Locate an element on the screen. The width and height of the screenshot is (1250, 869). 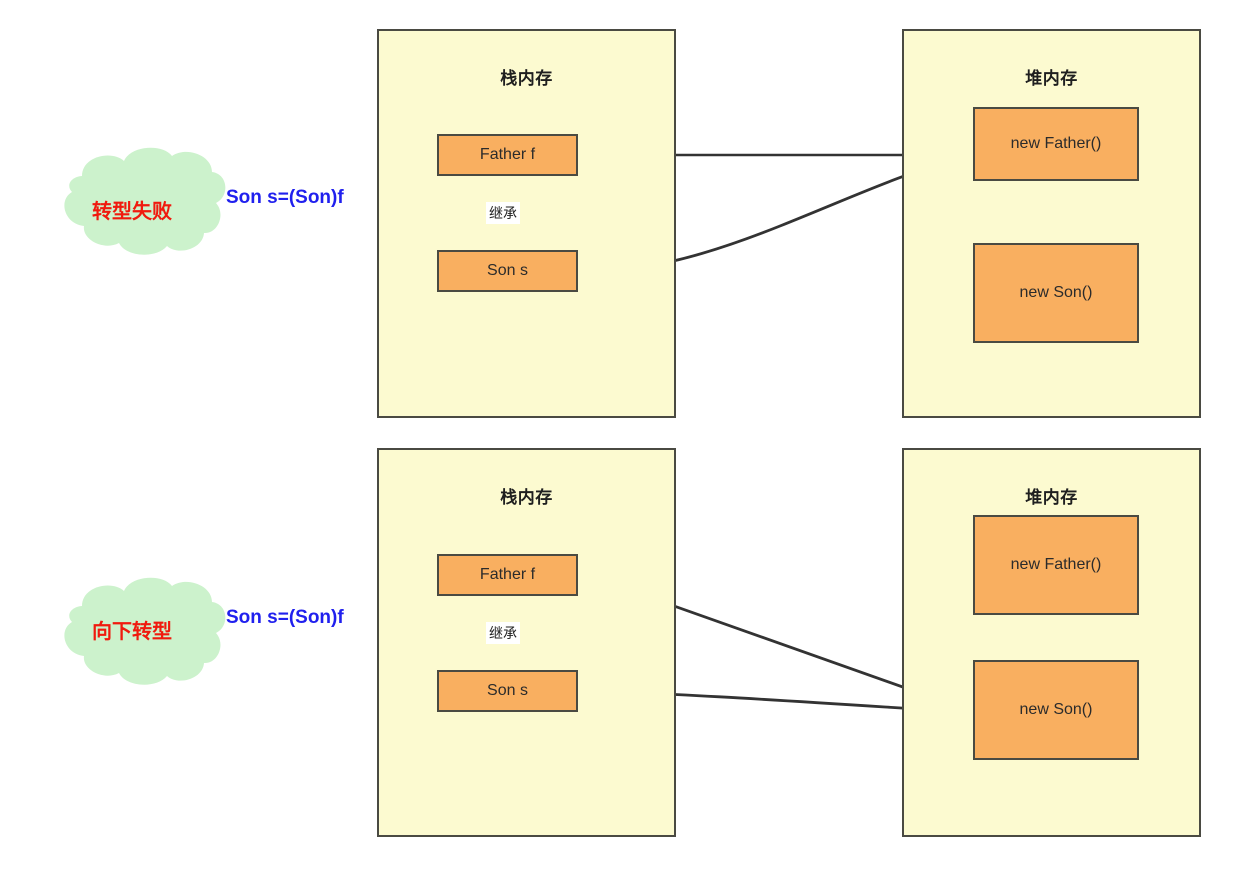
stack-box-father-f-bottom: Father f is located at coordinates (507, 575).